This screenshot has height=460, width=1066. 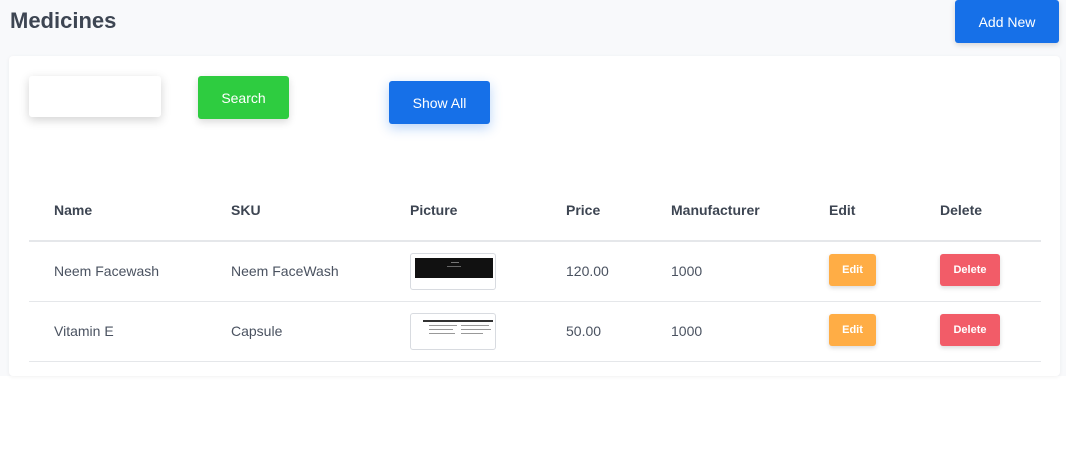 I want to click on search-input, so click(x=95, y=96).